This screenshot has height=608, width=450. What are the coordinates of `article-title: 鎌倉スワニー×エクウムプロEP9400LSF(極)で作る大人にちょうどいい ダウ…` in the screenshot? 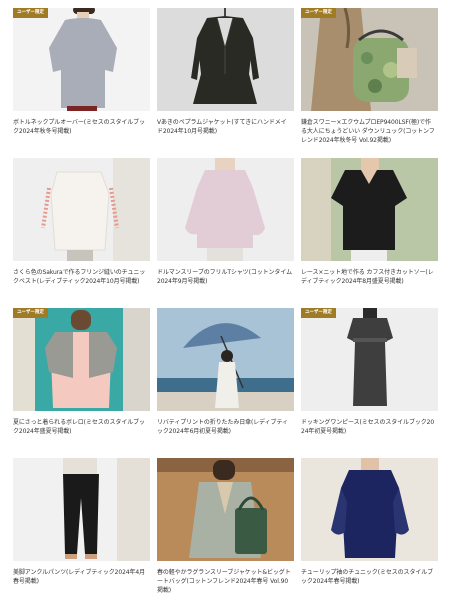 It's located at (368, 131).